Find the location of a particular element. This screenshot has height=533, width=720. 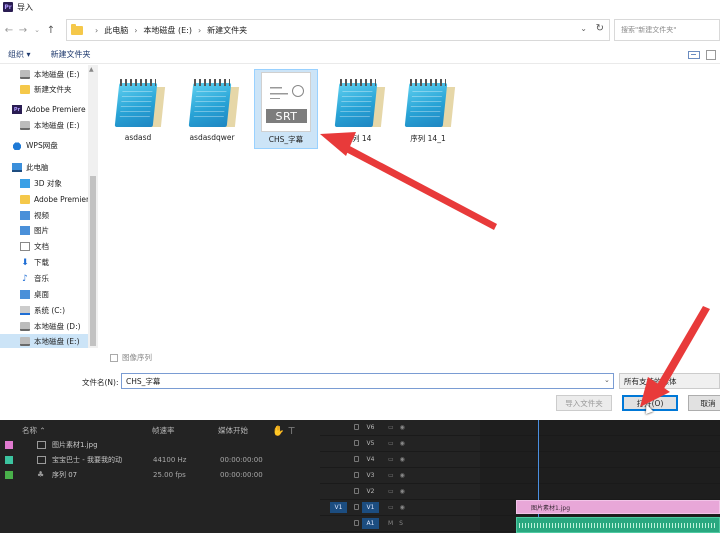

picture-icon is located at coordinates (25, 230).